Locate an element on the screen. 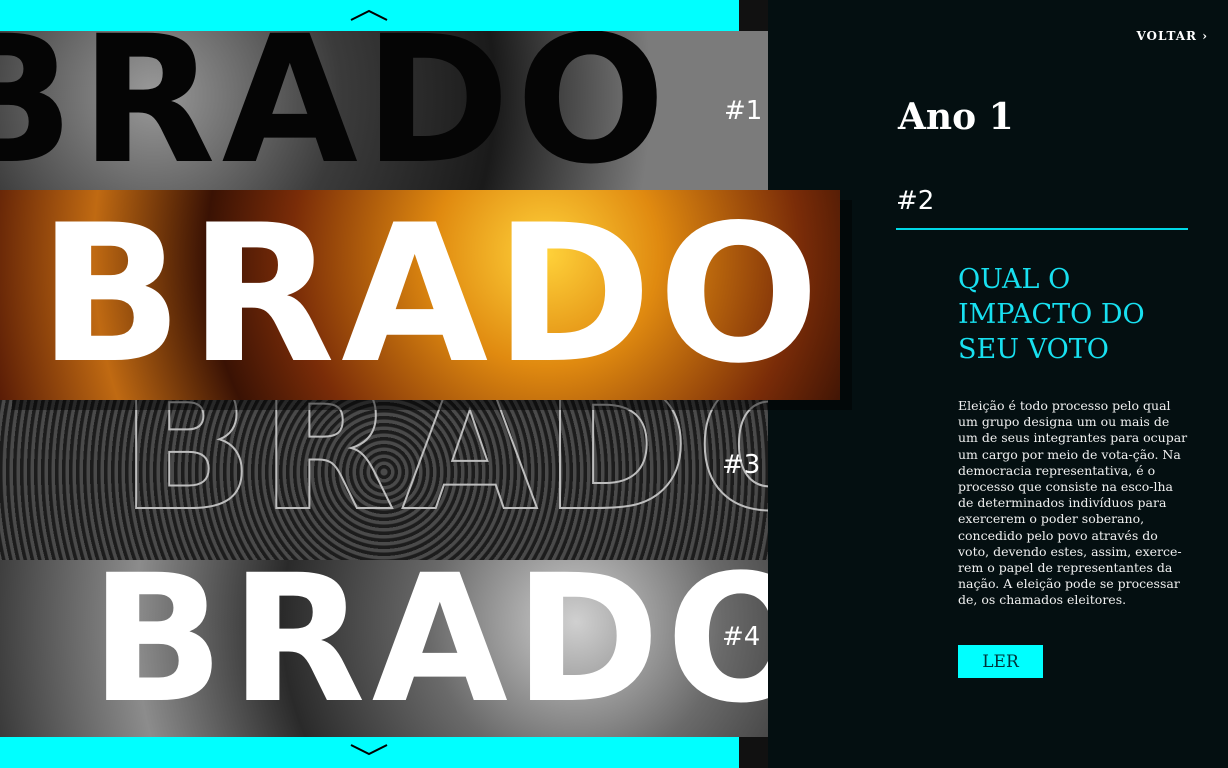 The width and height of the screenshot is (1228, 768). chevron-down-icon is located at coordinates (369, 750).